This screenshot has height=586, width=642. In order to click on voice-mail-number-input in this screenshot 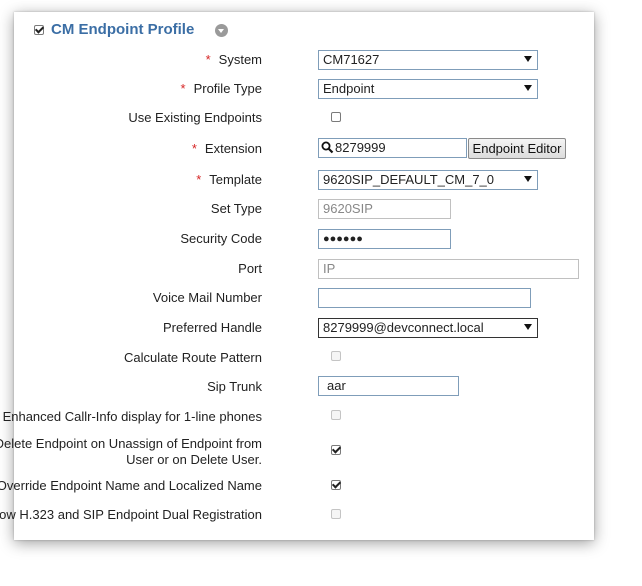, I will do `click(424, 298)`.